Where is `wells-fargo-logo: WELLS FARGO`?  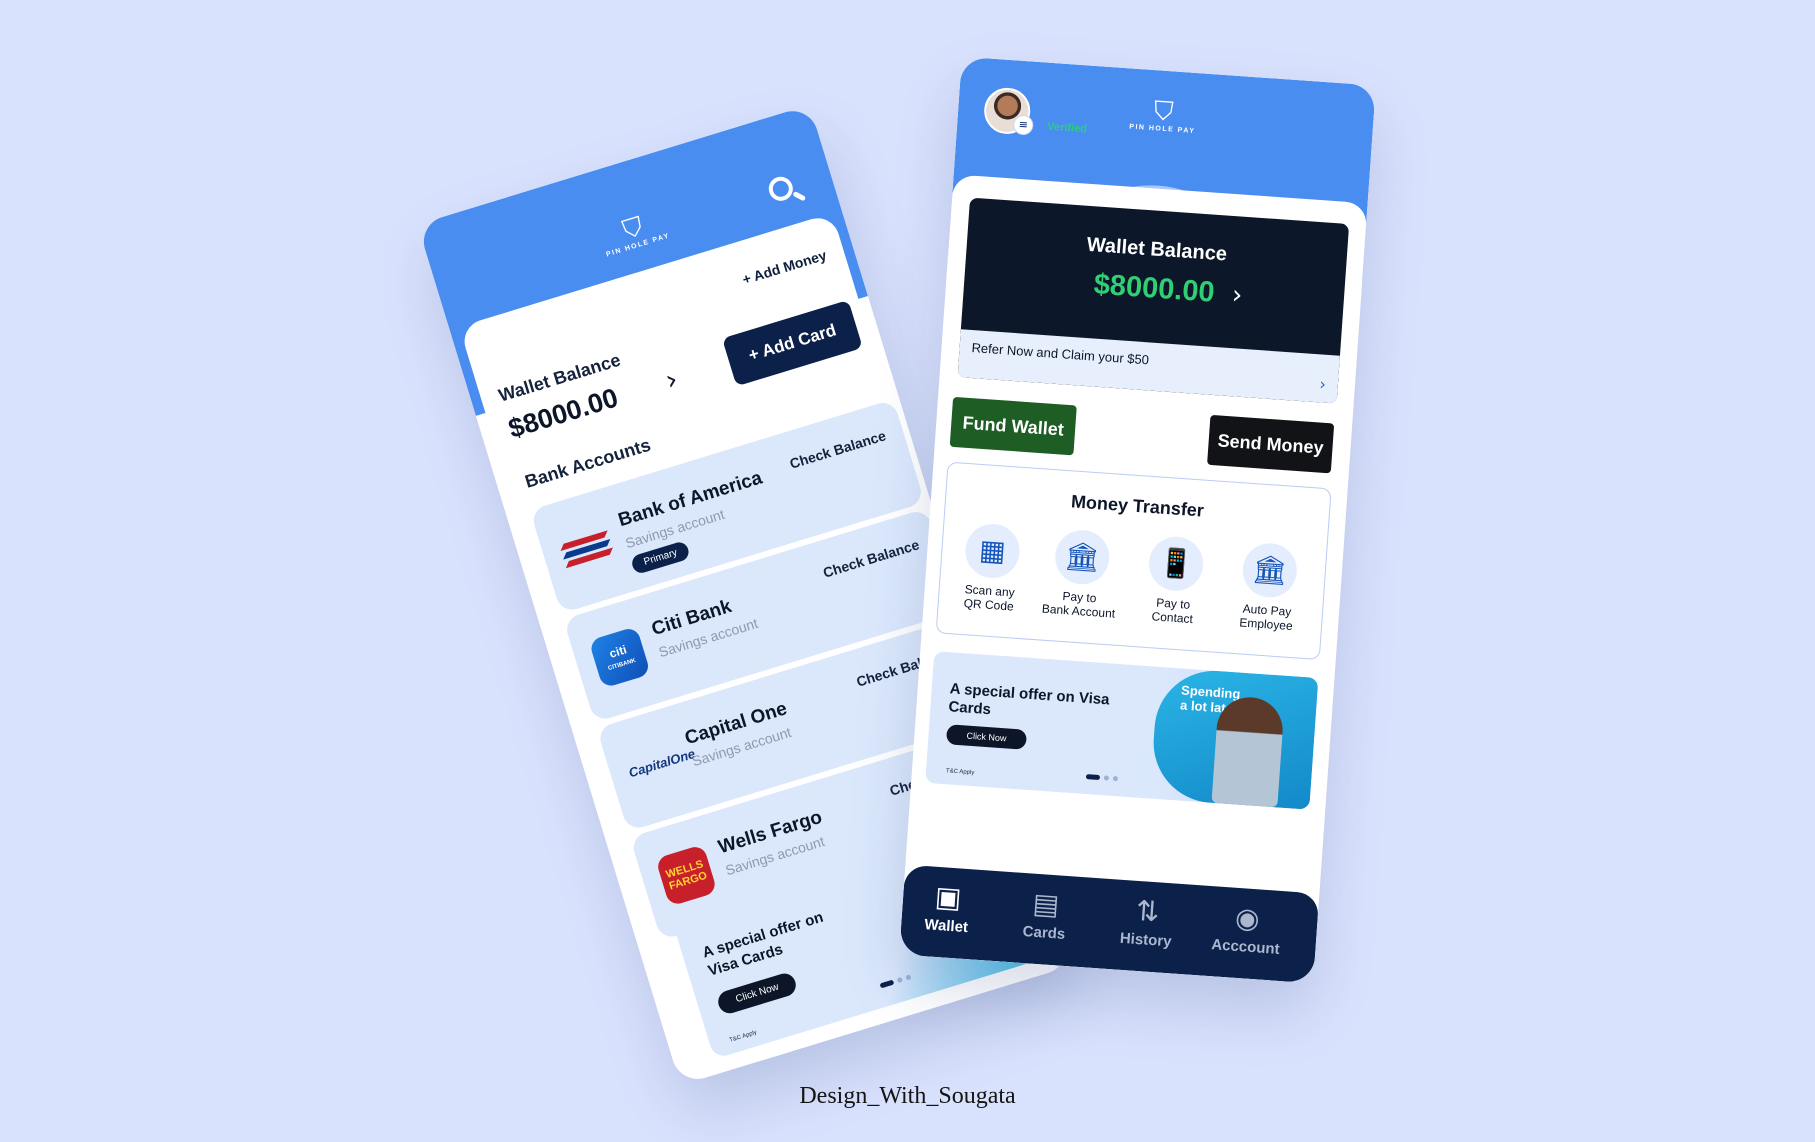 wells-fargo-logo: WELLS FARGO is located at coordinates (686, 875).